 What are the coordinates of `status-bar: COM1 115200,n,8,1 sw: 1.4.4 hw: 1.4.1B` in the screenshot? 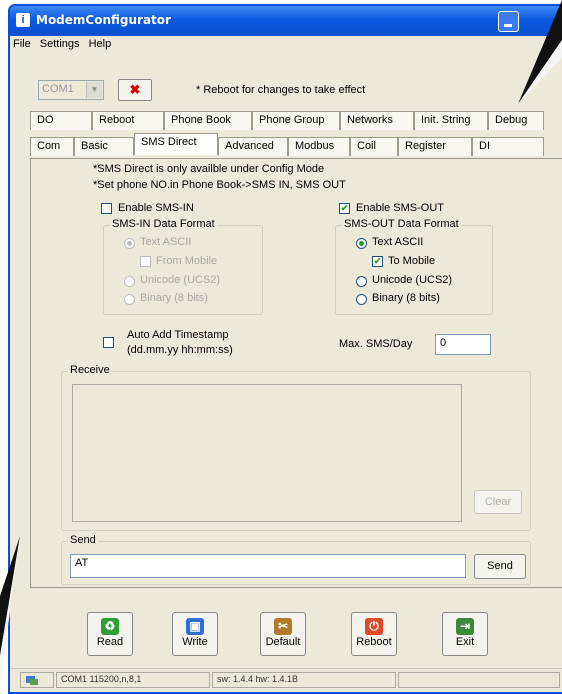 It's located at (286, 679).